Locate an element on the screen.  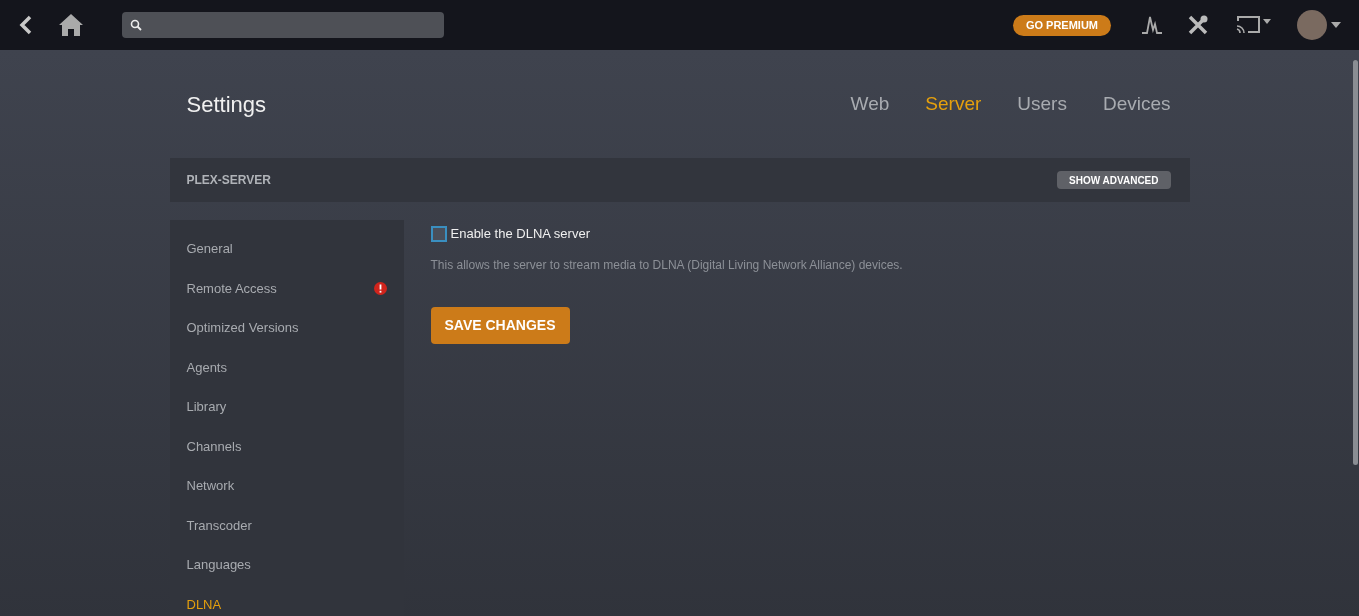
checkbox is located at coordinates (438, 233).